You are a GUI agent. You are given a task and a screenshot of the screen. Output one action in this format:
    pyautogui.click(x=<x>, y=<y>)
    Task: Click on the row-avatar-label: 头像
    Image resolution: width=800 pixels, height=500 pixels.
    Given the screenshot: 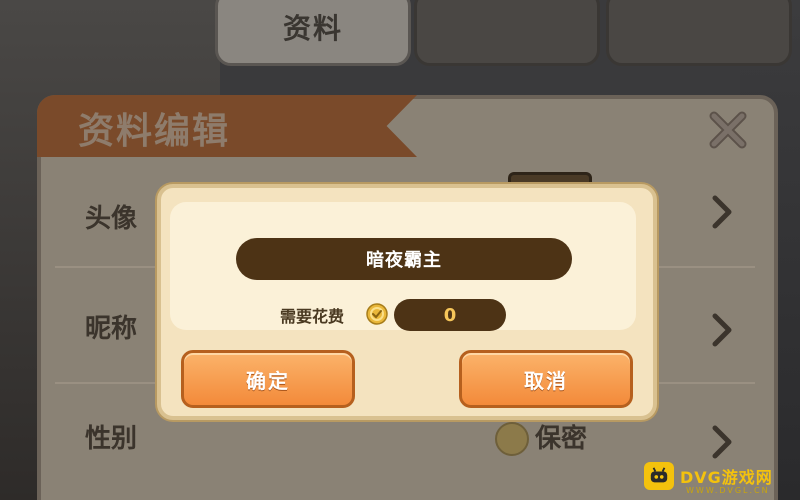 What is the action you would take?
    pyautogui.click(x=111, y=219)
    